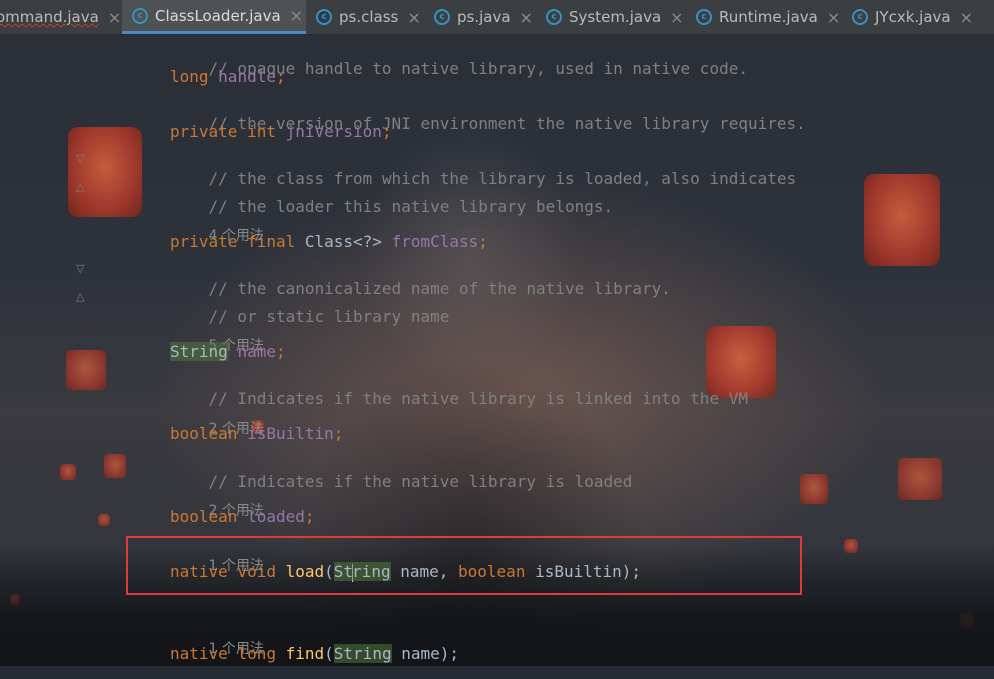 This screenshot has height=679, width=994. What do you see at coordinates (281, 131) in the screenshot?
I see `code-line: private int jniVersion;` at bounding box center [281, 131].